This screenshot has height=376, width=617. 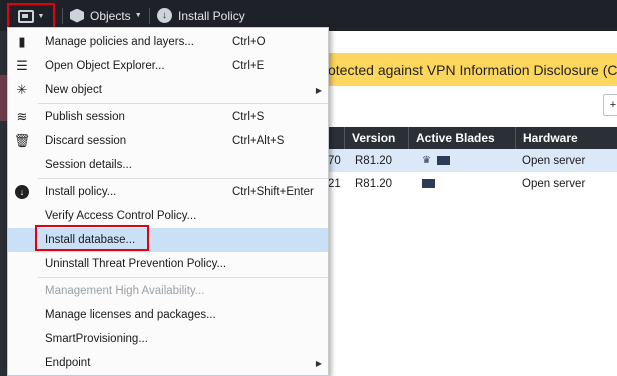 I want to click on menu-item-manage-policies: ▮ Manage policies and layers... Ctrl+O, so click(x=168, y=42).